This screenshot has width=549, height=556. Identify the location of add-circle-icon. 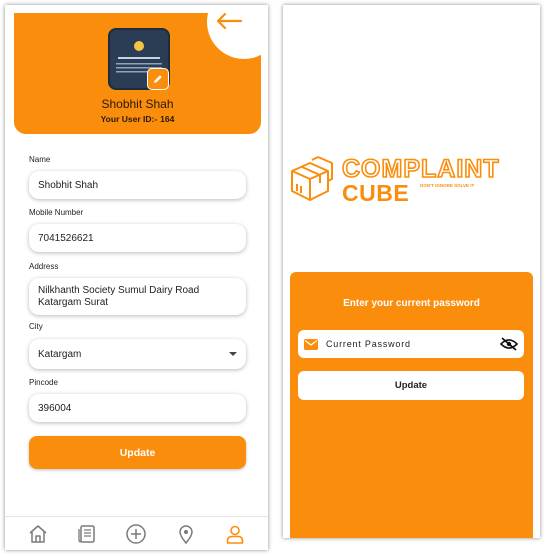
(136, 533).